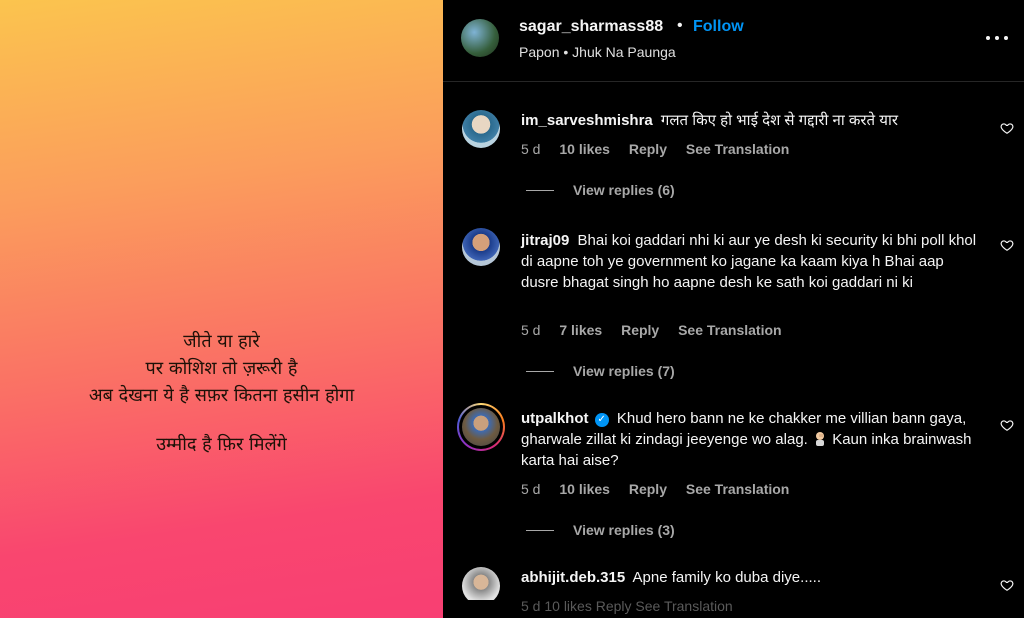 The width and height of the screenshot is (1024, 618). I want to click on view-replies-button: View replies (3), so click(600, 530).